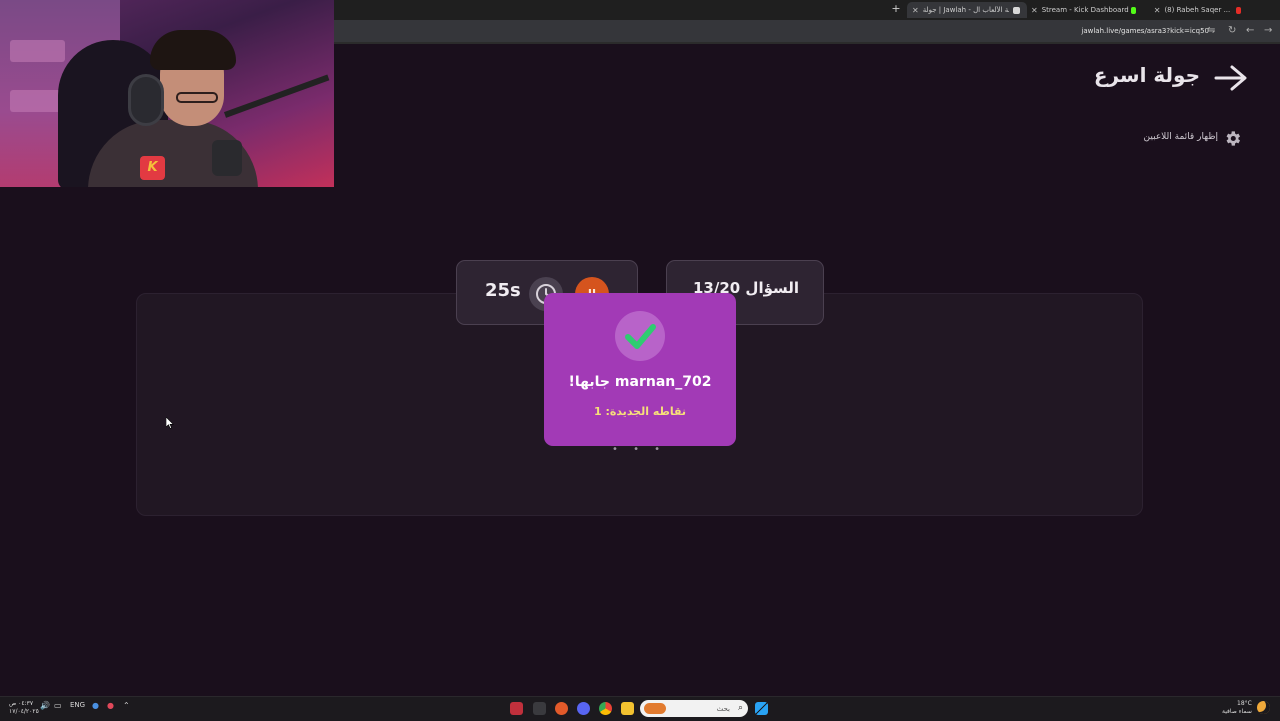 Image resolution: width=1280 pixels, height=721 pixels. Describe the element at coordinates (640, 369) in the screenshot. I see `correct-answer-popup: marnan_702 جابها! نقاطه الجديدة: 1` at that location.